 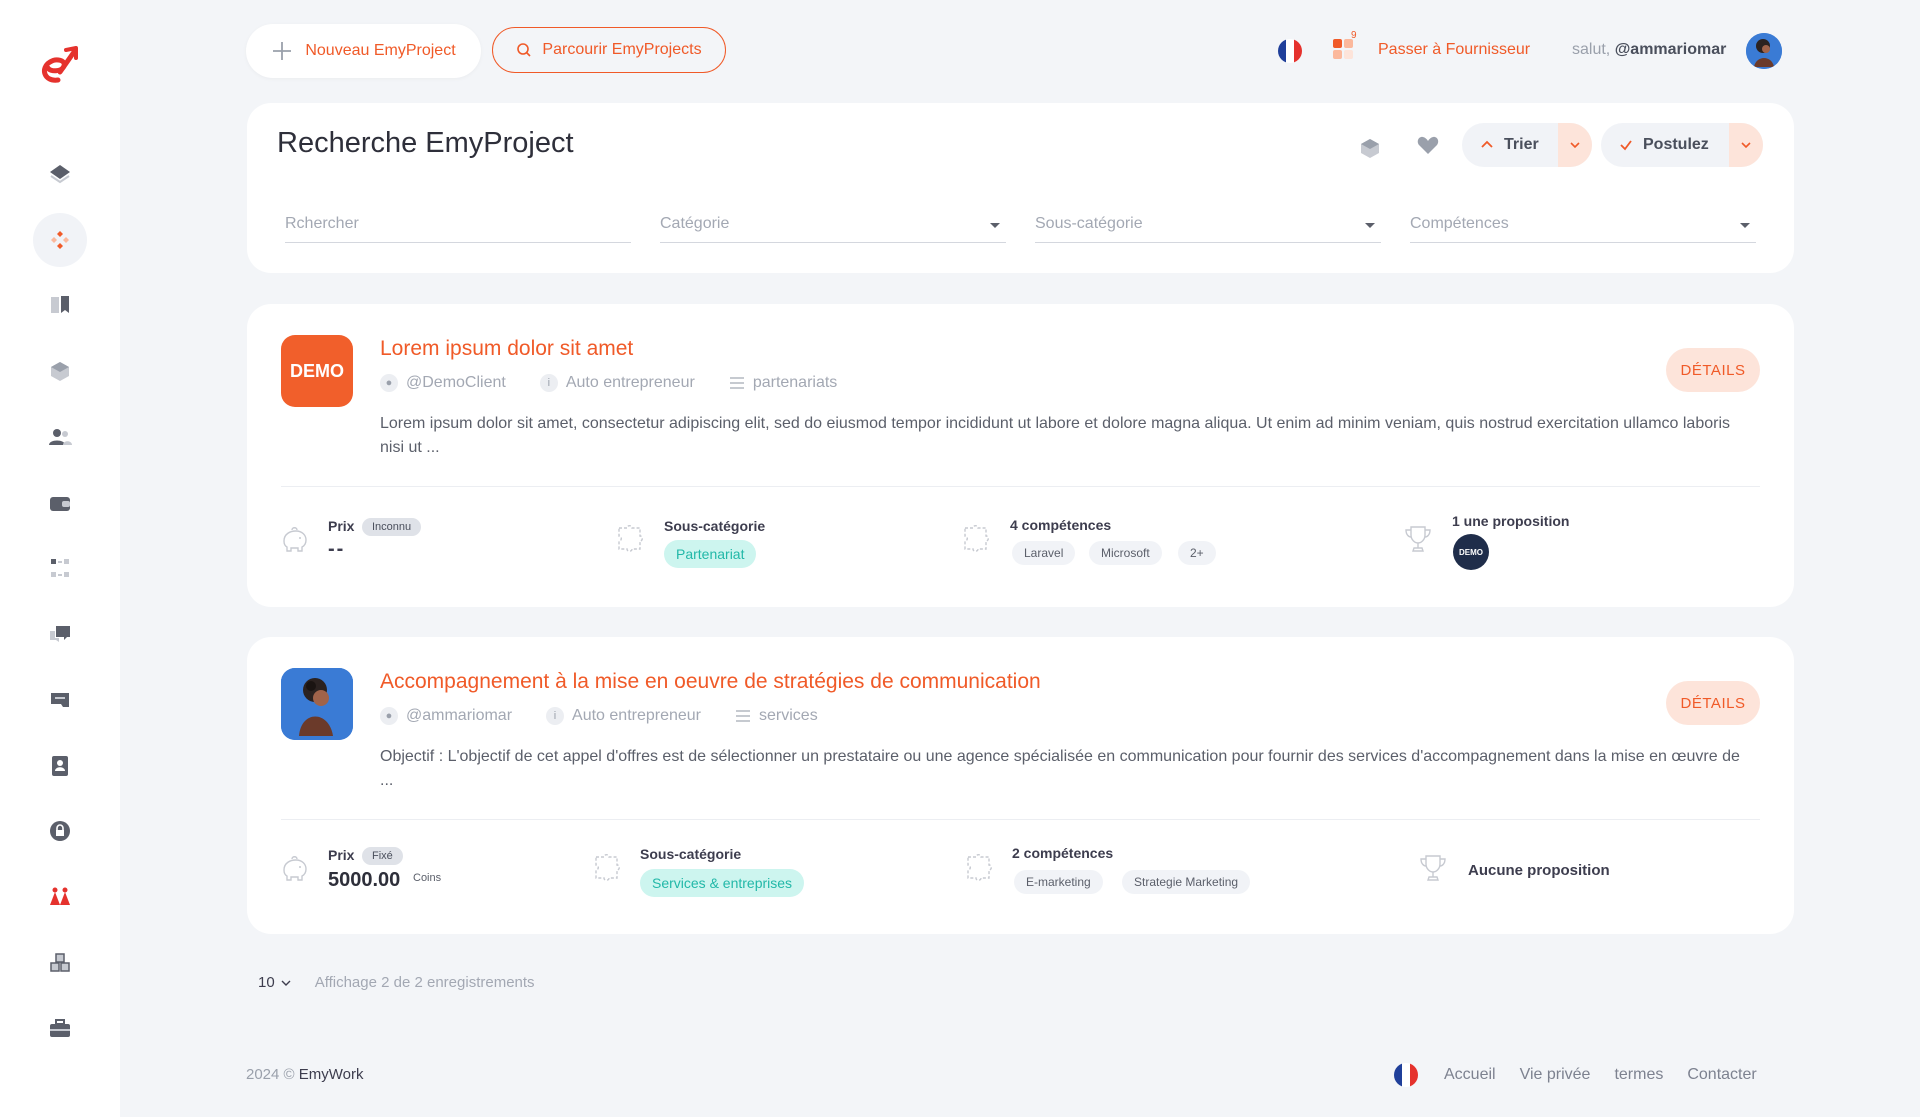 I want to click on skills-placeholder: Compétences, so click(x=1459, y=223).